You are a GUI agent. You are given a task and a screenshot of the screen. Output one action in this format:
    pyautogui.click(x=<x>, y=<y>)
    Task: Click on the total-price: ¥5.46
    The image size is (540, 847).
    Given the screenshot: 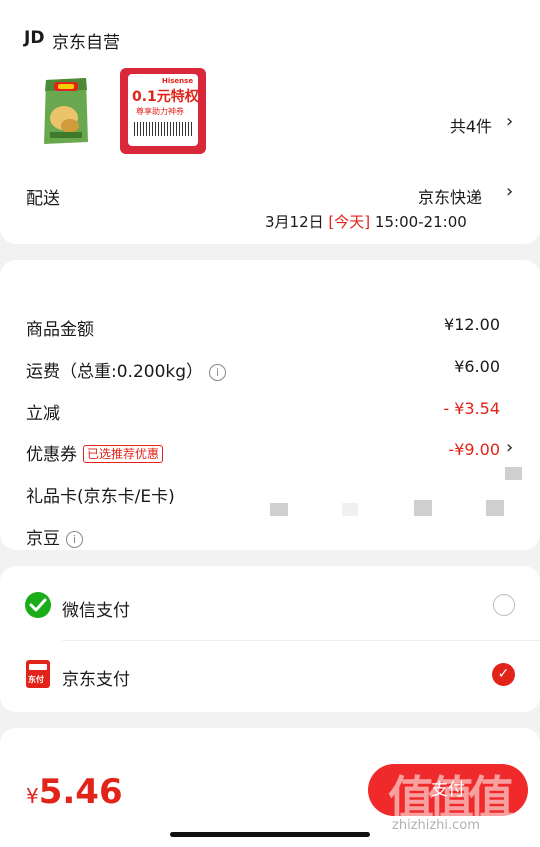 What is the action you would take?
    pyautogui.click(x=74, y=792)
    